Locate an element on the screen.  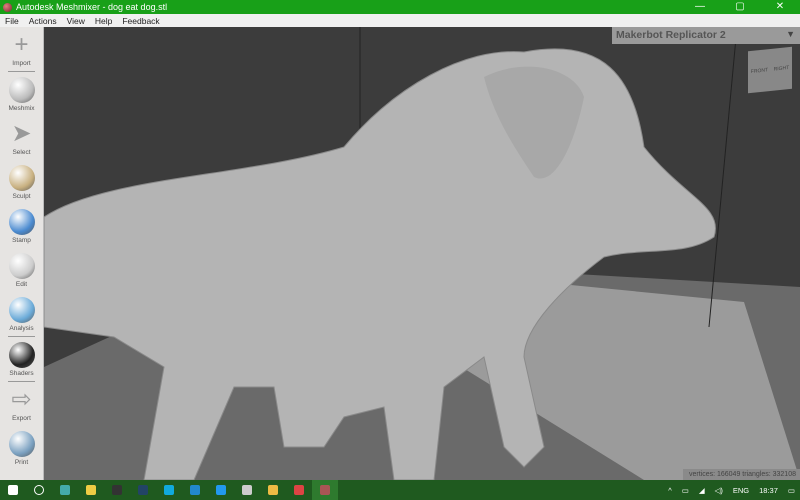
tool-meshmix: Meshmix is located at coordinates (21, 94).